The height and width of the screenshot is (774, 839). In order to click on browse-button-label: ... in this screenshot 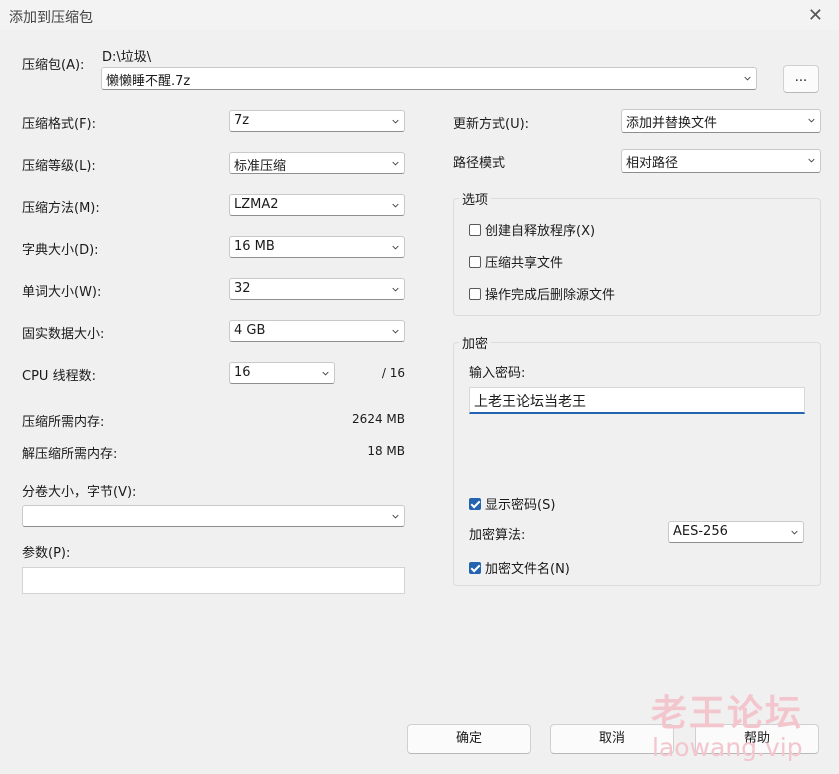, I will do `click(801, 77)`.